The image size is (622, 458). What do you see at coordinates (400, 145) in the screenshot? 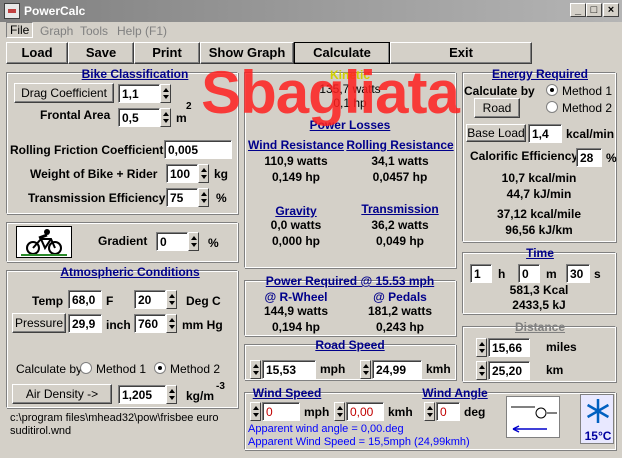
I see `rolling-resistance-header: Rolling Resistance` at bounding box center [400, 145].